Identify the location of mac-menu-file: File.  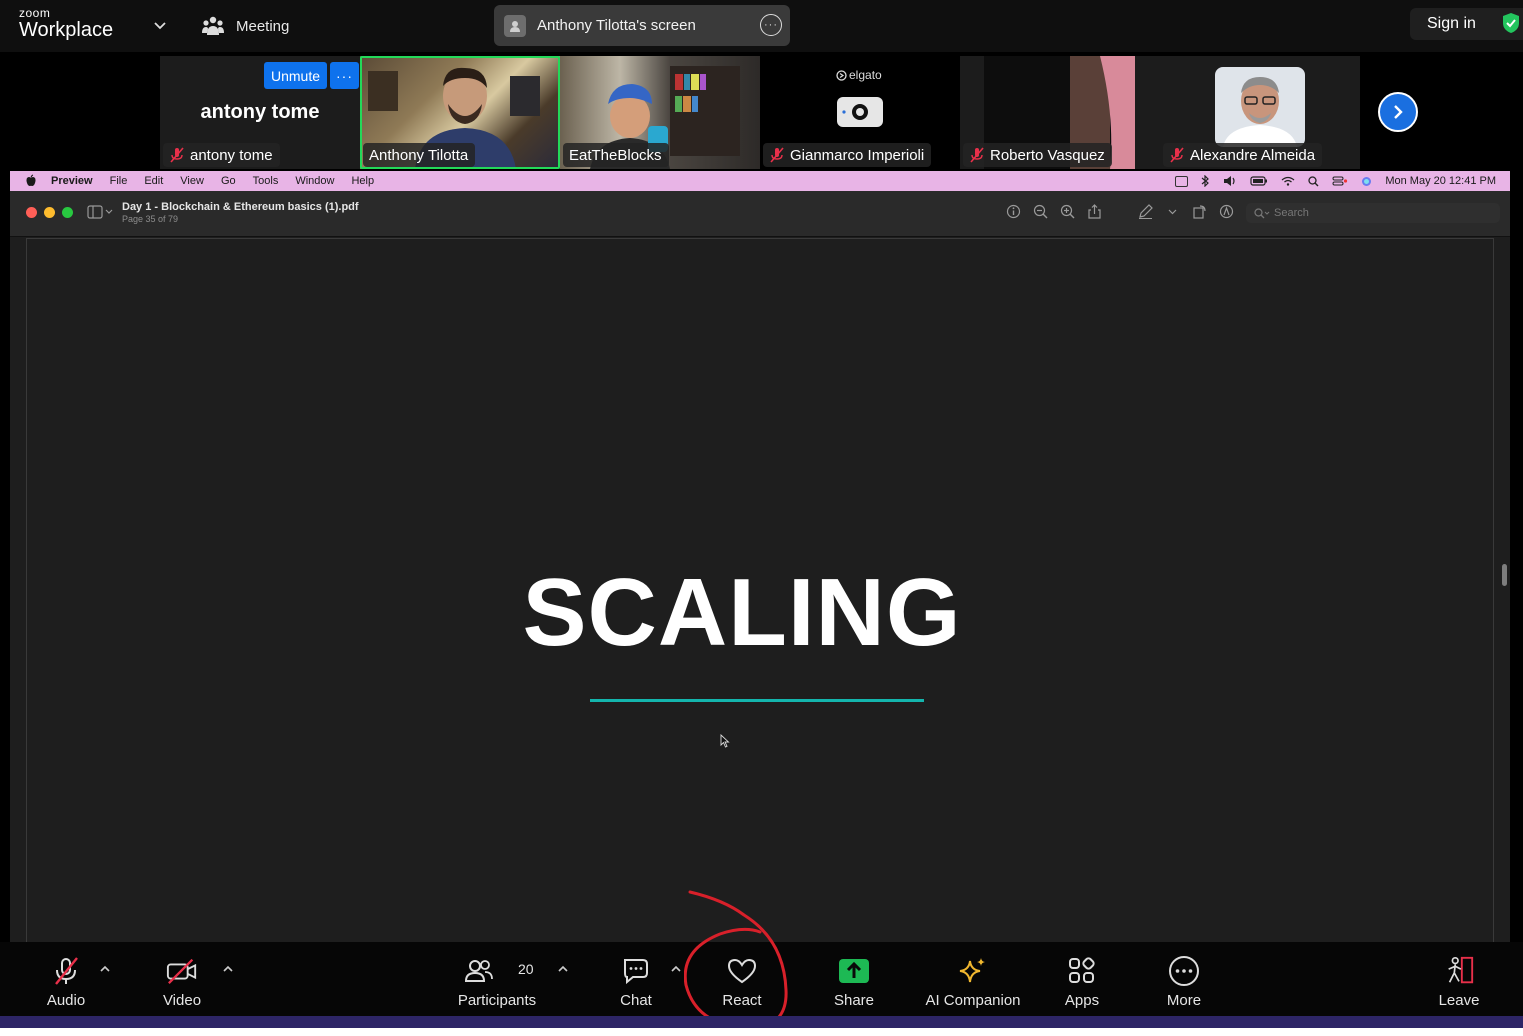
(118, 181).